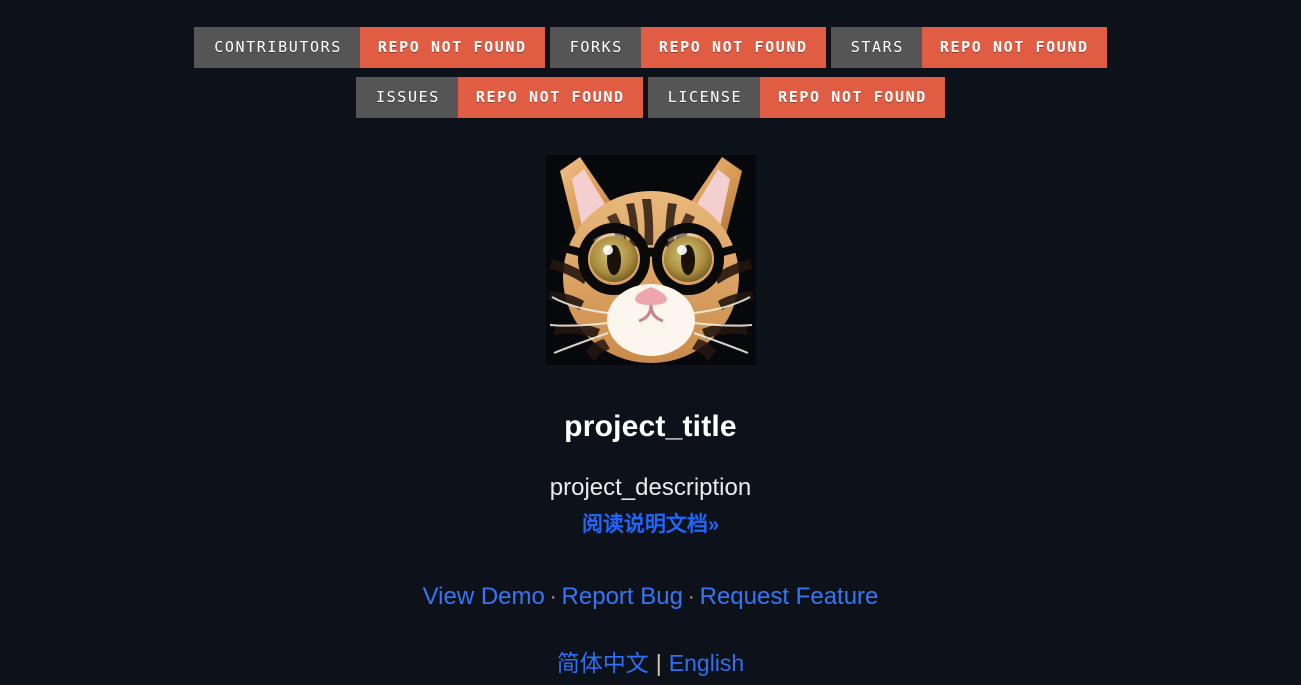 The height and width of the screenshot is (685, 1301). I want to click on badge-license-label: LICENSE, so click(704, 97).